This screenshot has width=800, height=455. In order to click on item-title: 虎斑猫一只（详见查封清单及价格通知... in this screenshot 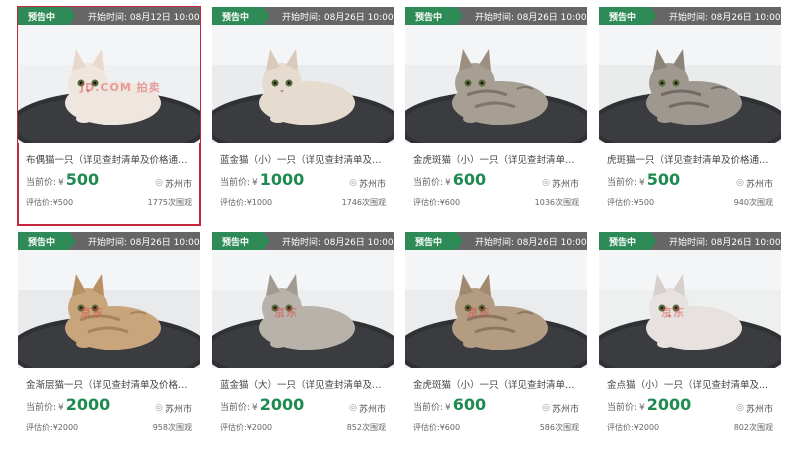, I will do `click(690, 155)`.